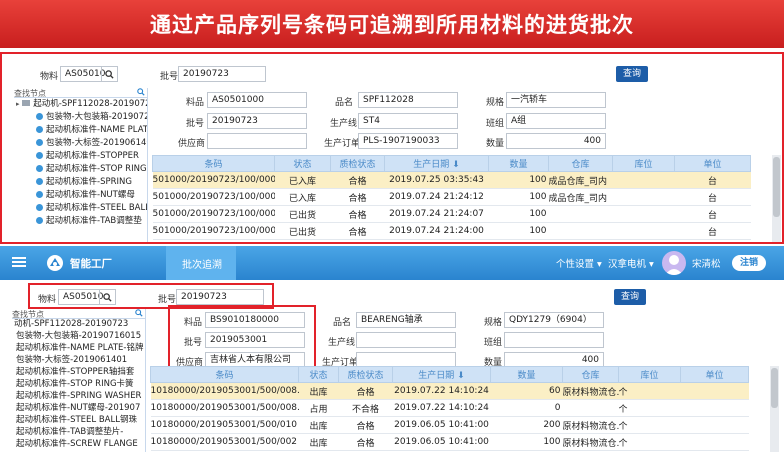  I want to click on cell-status: 出库, so click(318, 442).